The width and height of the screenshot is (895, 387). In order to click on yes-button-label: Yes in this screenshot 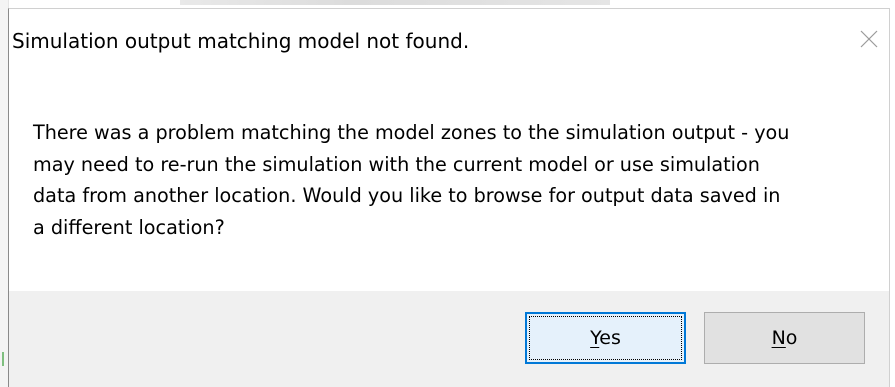, I will do `click(605, 338)`.